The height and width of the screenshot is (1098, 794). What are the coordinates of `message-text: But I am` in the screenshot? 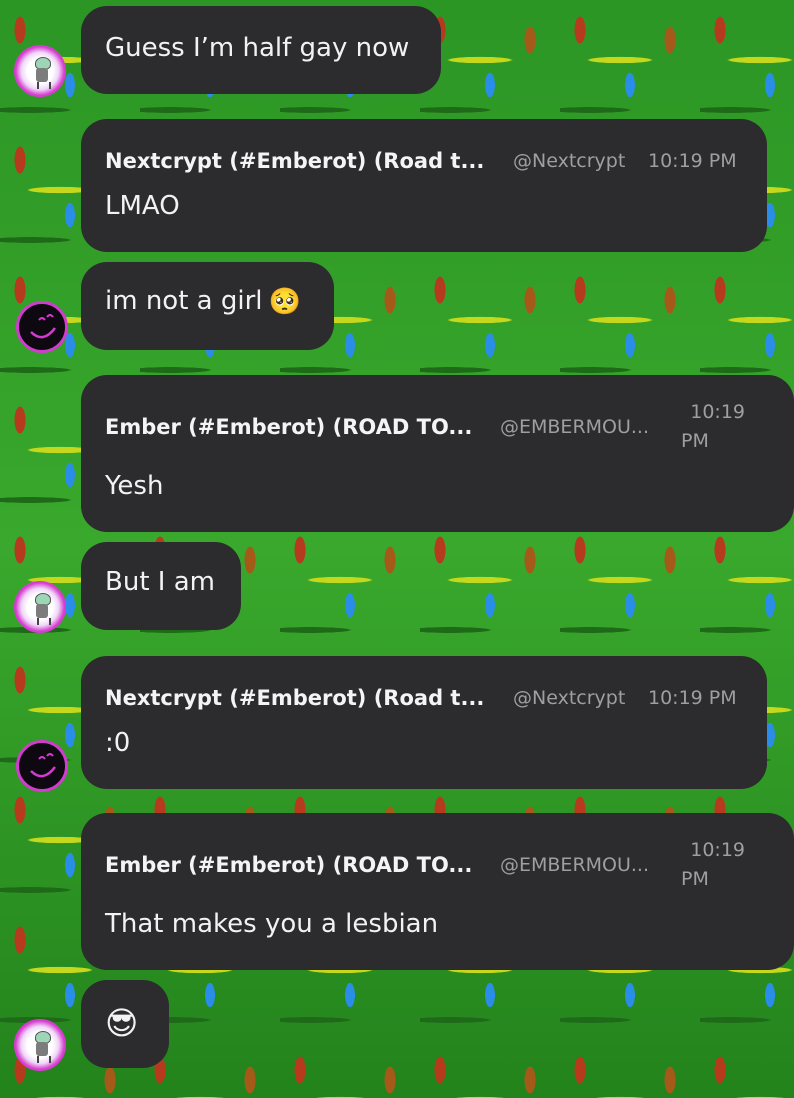 It's located at (160, 582).